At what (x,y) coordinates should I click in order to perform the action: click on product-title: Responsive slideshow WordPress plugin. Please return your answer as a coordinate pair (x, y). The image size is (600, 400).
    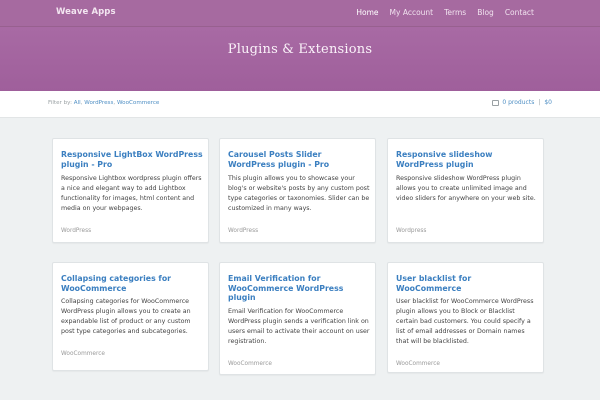
    Looking at the image, I should click on (467, 159).